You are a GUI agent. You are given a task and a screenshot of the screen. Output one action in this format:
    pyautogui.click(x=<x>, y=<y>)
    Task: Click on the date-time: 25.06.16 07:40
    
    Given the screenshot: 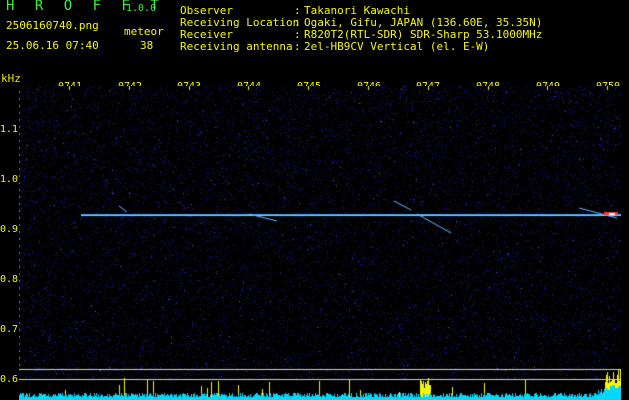 What is the action you would take?
    pyautogui.click(x=52, y=45)
    